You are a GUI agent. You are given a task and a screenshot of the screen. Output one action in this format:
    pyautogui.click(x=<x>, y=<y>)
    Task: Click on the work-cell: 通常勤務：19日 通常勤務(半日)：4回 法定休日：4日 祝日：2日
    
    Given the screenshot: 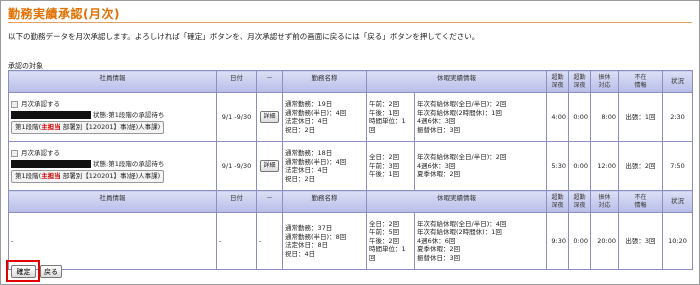 What is the action you would take?
    pyautogui.click(x=324, y=117)
    